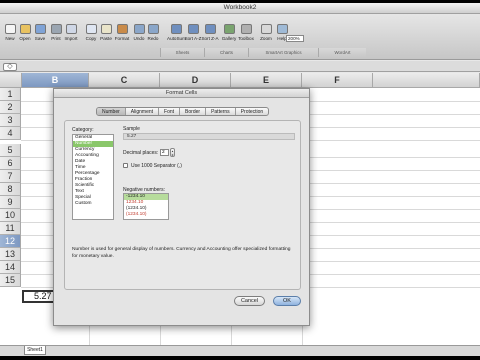 The height and width of the screenshot is (360, 480). What do you see at coordinates (193, 29) in the screenshot?
I see `sort-az-icon` at bounding box center [193, 29].